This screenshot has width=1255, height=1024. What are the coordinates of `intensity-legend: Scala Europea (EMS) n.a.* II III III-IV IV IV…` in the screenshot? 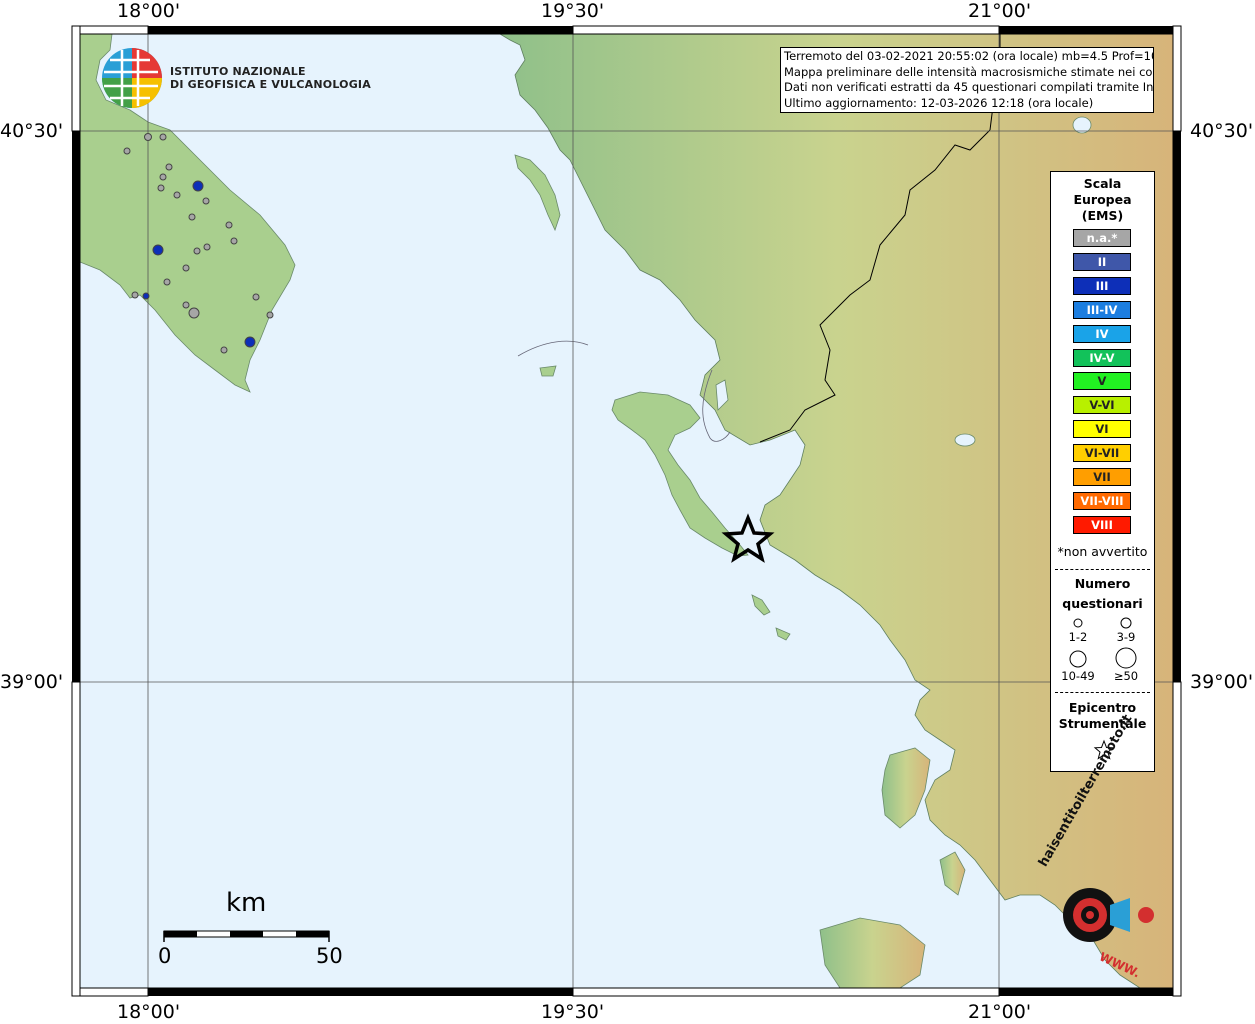 It's located at (1102, 471).